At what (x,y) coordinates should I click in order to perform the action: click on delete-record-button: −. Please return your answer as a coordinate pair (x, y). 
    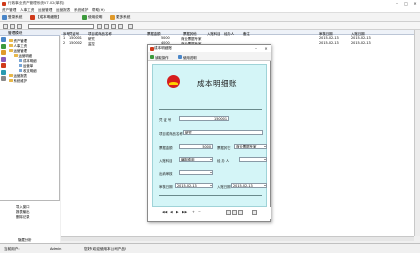
    Looking at the image, I should click on (199, 212).